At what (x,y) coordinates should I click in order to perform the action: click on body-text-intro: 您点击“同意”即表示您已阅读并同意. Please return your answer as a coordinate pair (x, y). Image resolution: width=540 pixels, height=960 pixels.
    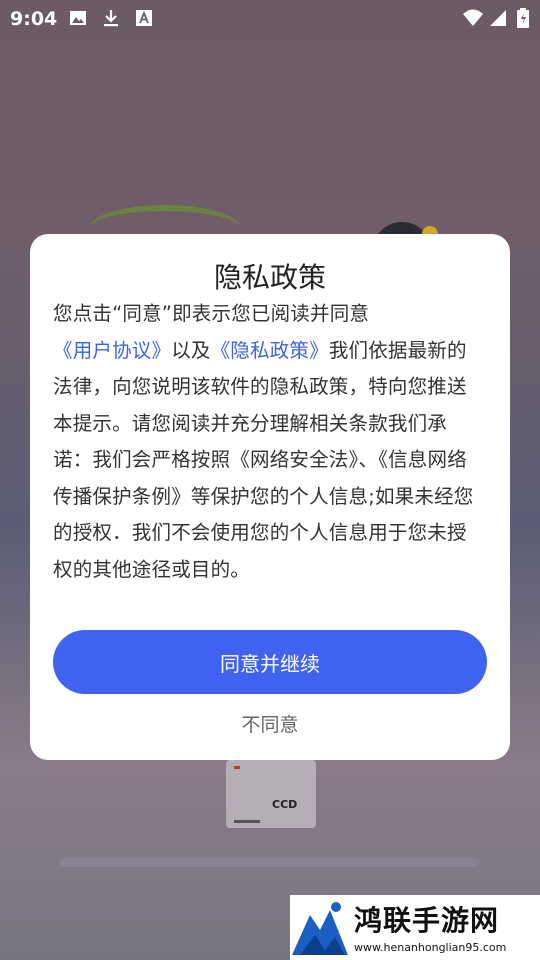
    Looking at the image, I should click on (211, 313).